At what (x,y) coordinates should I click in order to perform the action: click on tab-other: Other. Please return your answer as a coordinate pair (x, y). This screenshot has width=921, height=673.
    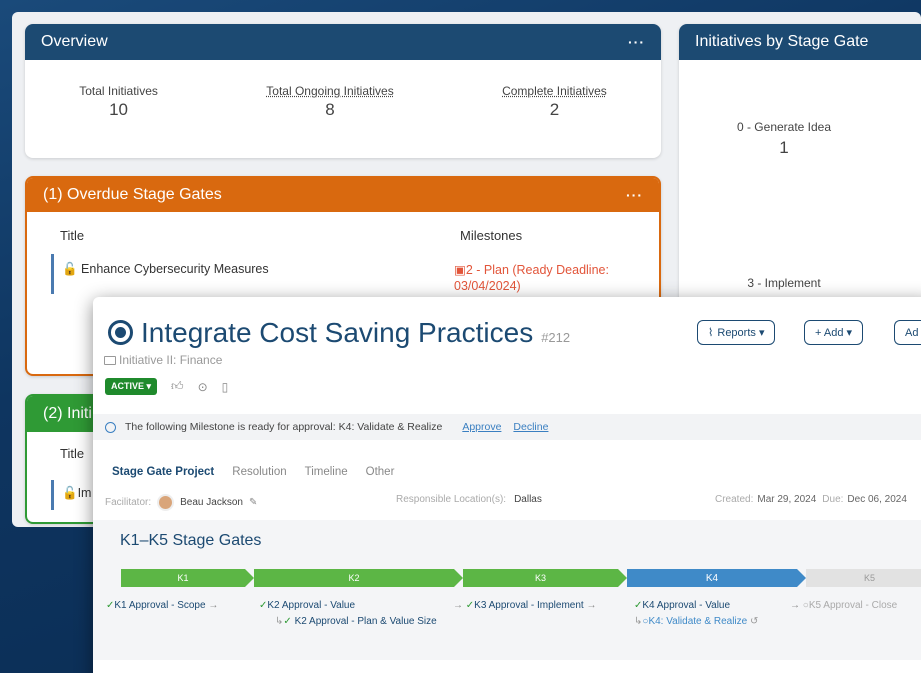
    Looking at the image, I should click on (380, 472).